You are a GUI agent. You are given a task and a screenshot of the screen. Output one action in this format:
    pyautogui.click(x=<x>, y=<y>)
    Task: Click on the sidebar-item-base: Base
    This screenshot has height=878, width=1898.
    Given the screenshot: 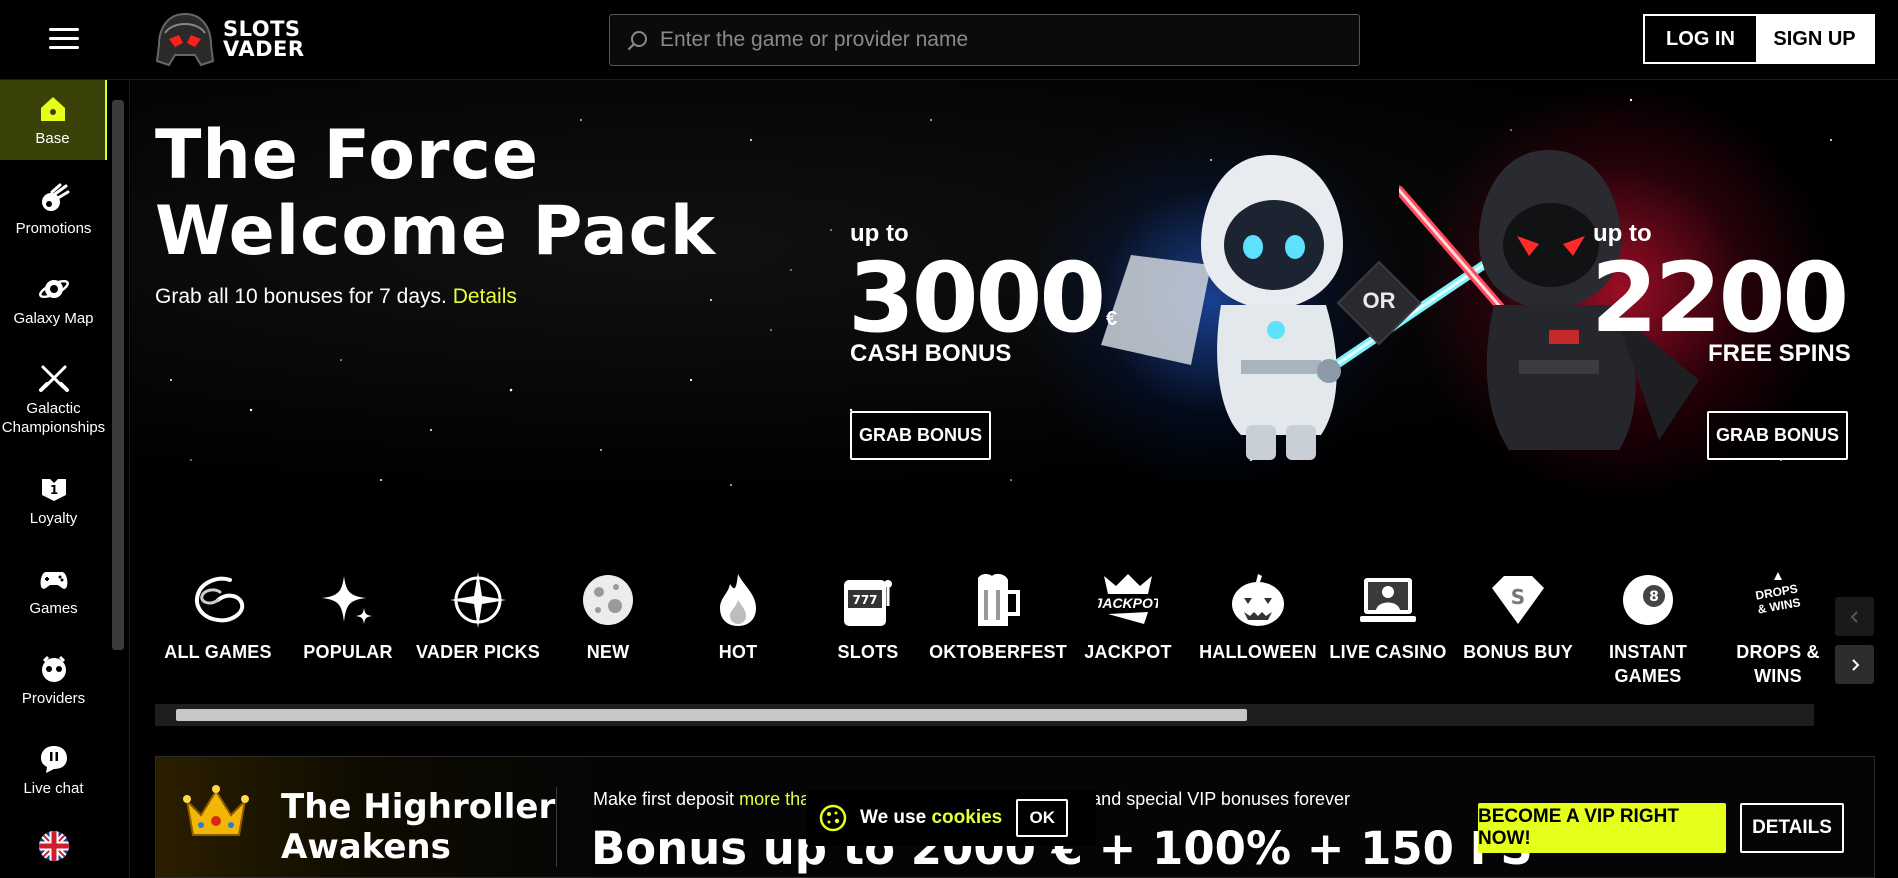 What is the action you would take?
    pyautogui.click(x=53, y=120)
    